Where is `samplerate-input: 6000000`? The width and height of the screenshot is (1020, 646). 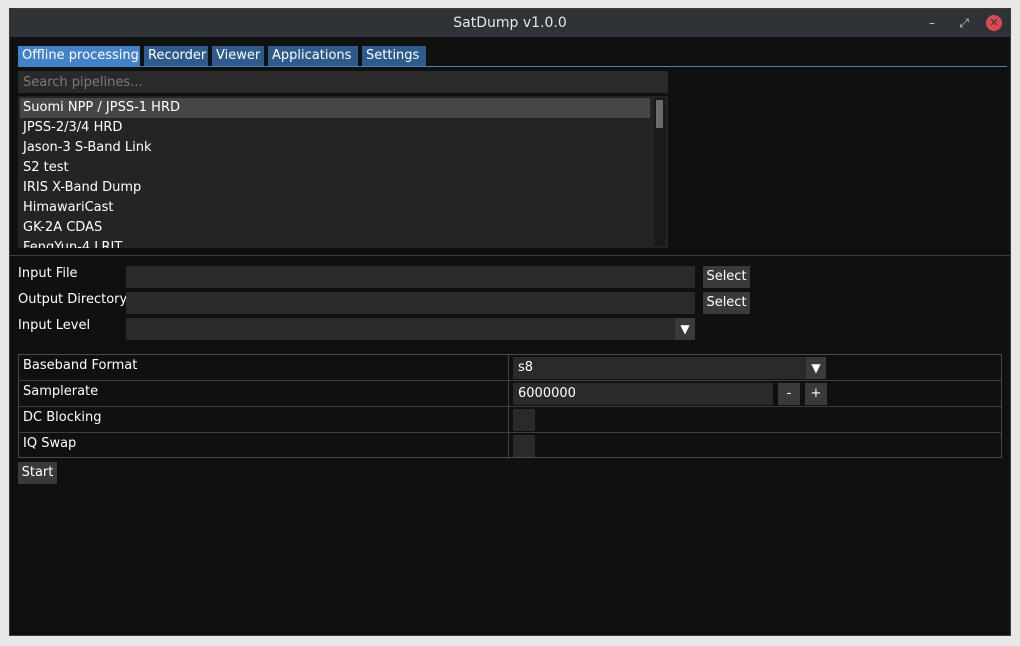 samplerate-input: 6000000 is located at coordinates (643, 394).